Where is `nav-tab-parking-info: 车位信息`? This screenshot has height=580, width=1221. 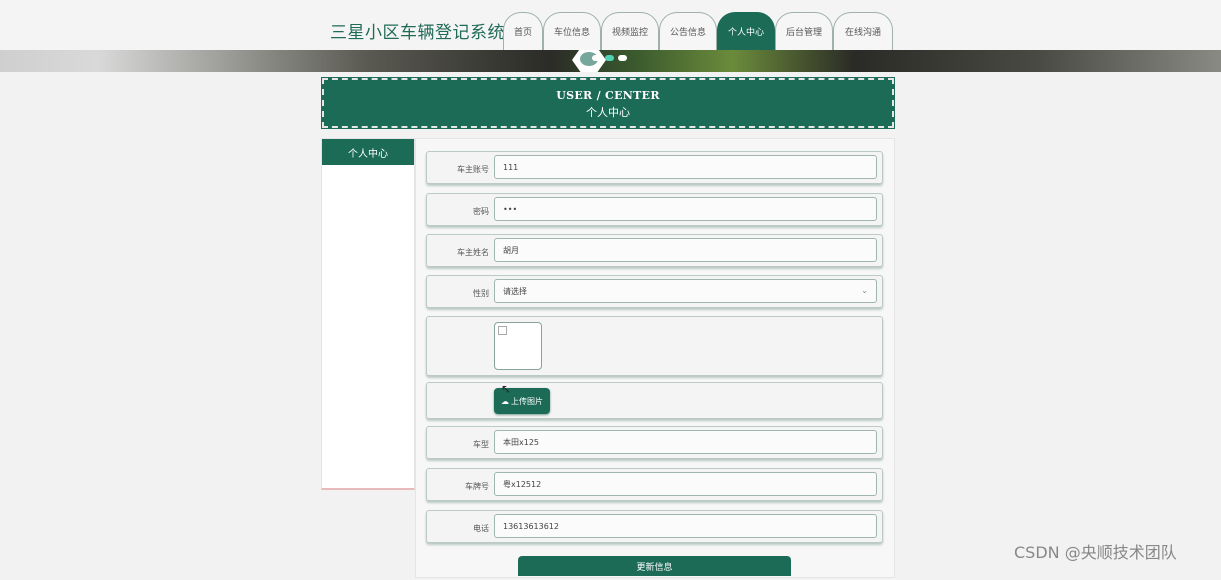 nav-tab-parking-info: 车位信息 is located at coordinates (572, 31).